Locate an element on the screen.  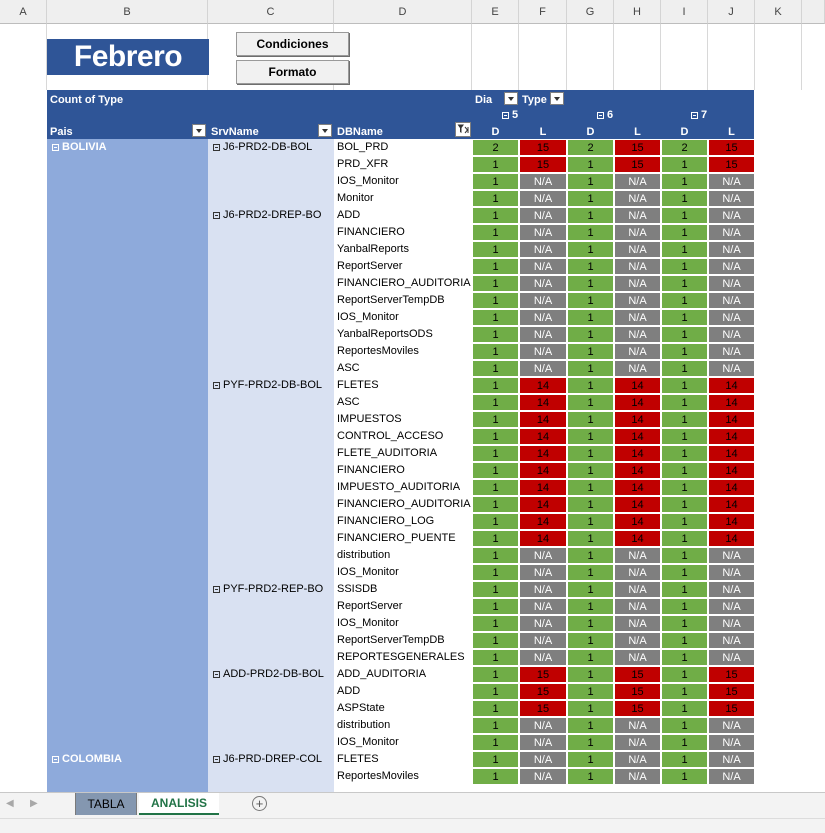
db-name-cell: Monitor is located at coordinates (355, 198).